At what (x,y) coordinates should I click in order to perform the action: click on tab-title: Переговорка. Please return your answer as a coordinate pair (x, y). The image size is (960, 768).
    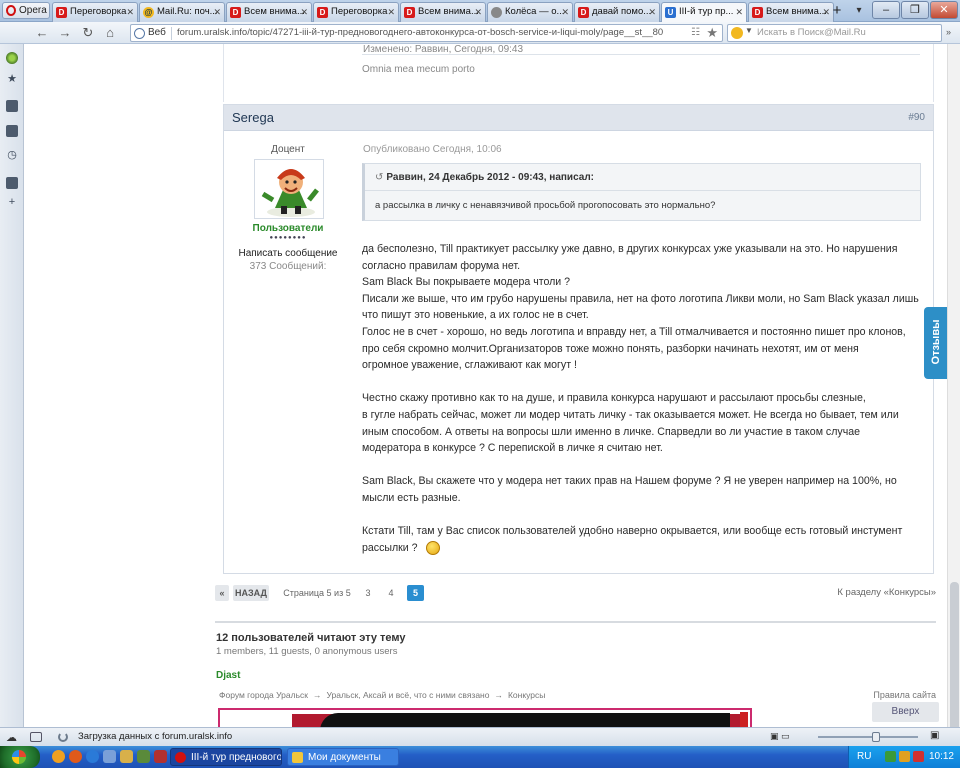
    Looking at the image, I should click on (98, 11).